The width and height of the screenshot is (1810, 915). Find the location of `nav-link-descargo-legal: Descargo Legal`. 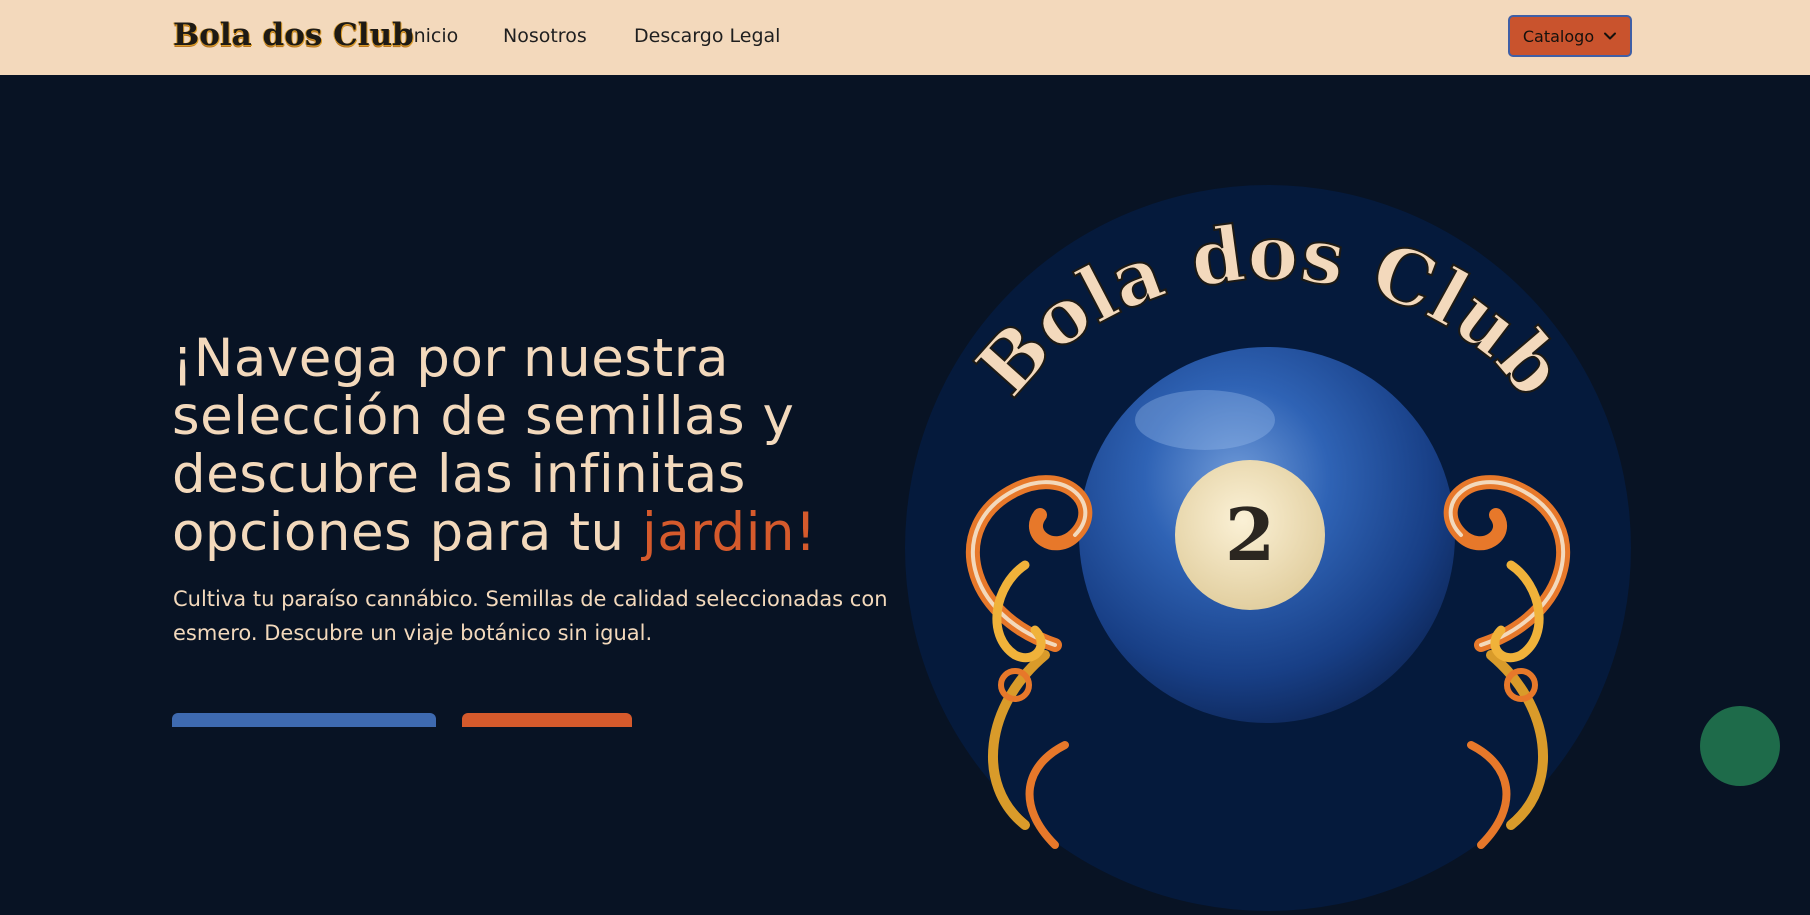

nav-link-descargo-legal: Descargo Legal is located at coordinates (707, 36).